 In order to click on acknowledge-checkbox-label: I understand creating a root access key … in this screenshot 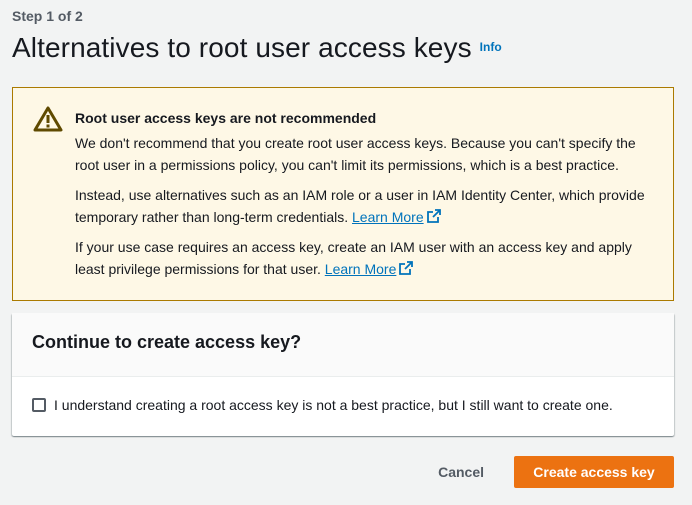, I will do `click(333, 405)`.